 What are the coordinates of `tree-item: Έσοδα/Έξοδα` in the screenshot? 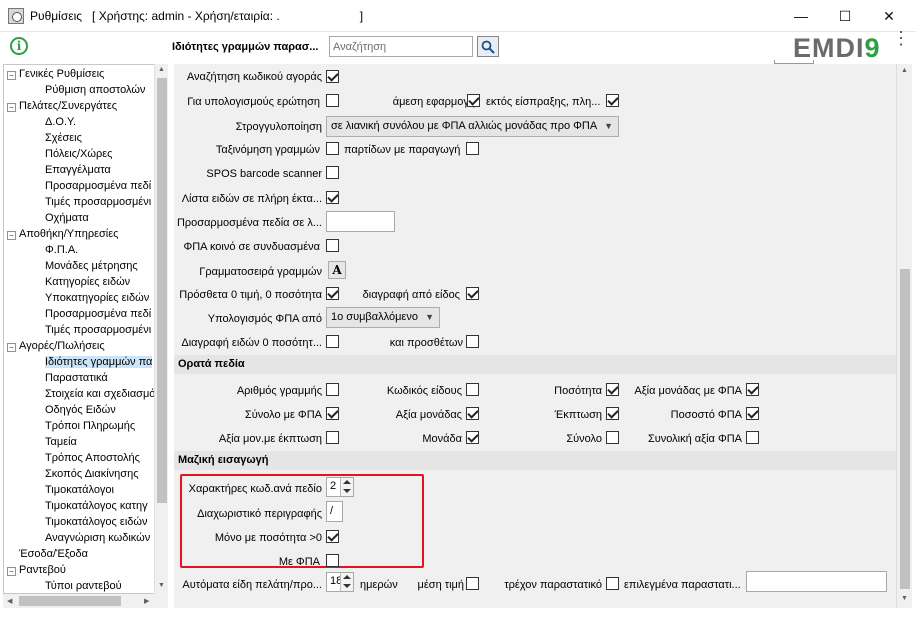 It's located at (47, 554).